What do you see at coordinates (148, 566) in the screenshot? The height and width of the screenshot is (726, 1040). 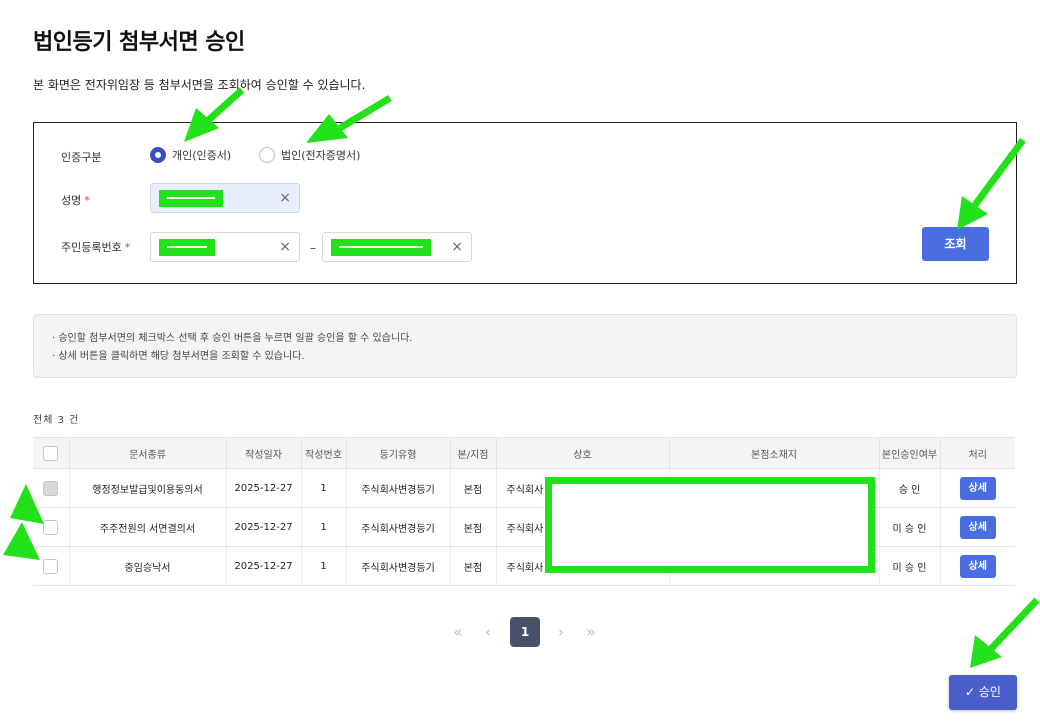 I see `doc-type-cell: 중임승낙서` at bounding box center [148, 566].